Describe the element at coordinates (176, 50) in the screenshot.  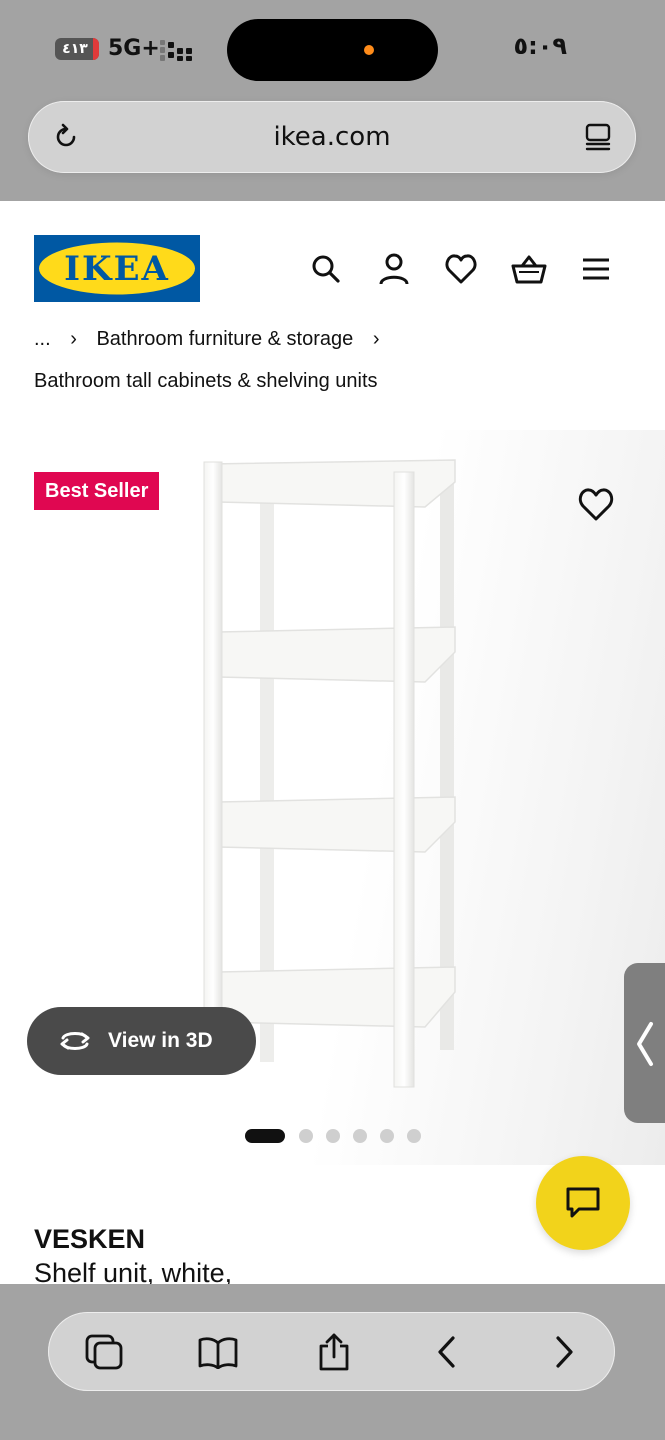
I see `signal-icon` at that location.